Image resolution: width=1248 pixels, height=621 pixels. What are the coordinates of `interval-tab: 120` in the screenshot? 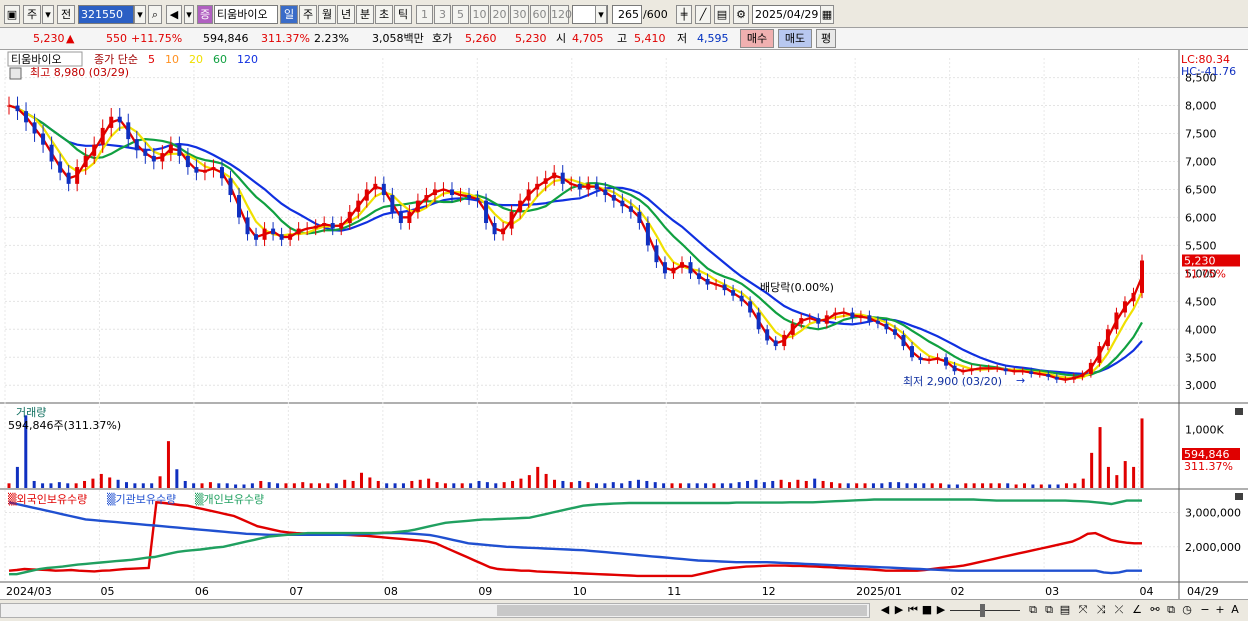 It's located at (561, 14).